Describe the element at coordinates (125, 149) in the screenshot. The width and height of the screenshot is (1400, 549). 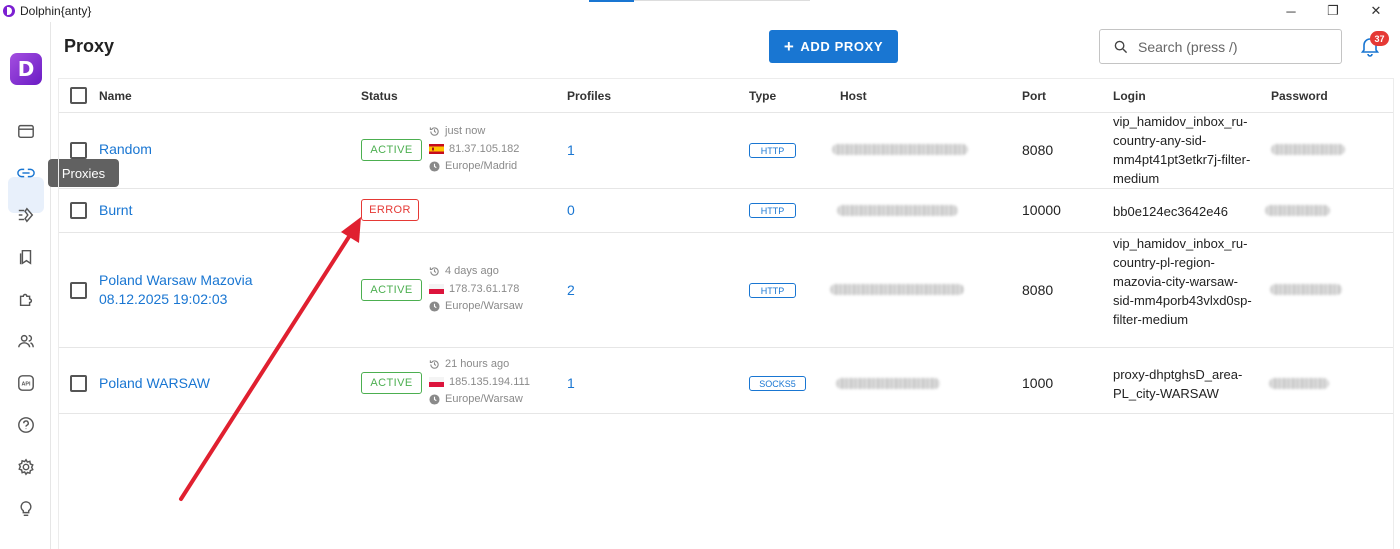
I see `proxy-name-link: Random` at that location.